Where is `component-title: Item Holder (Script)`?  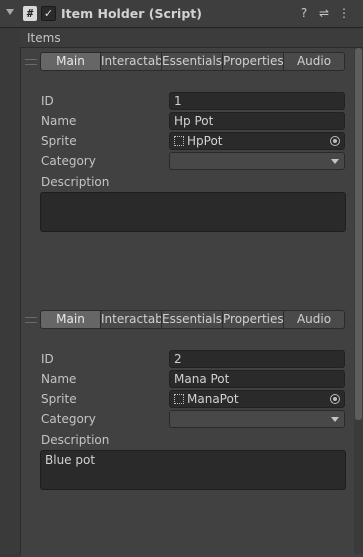 component-title: Item Holder (Script) is located at coordinates (131, 13).